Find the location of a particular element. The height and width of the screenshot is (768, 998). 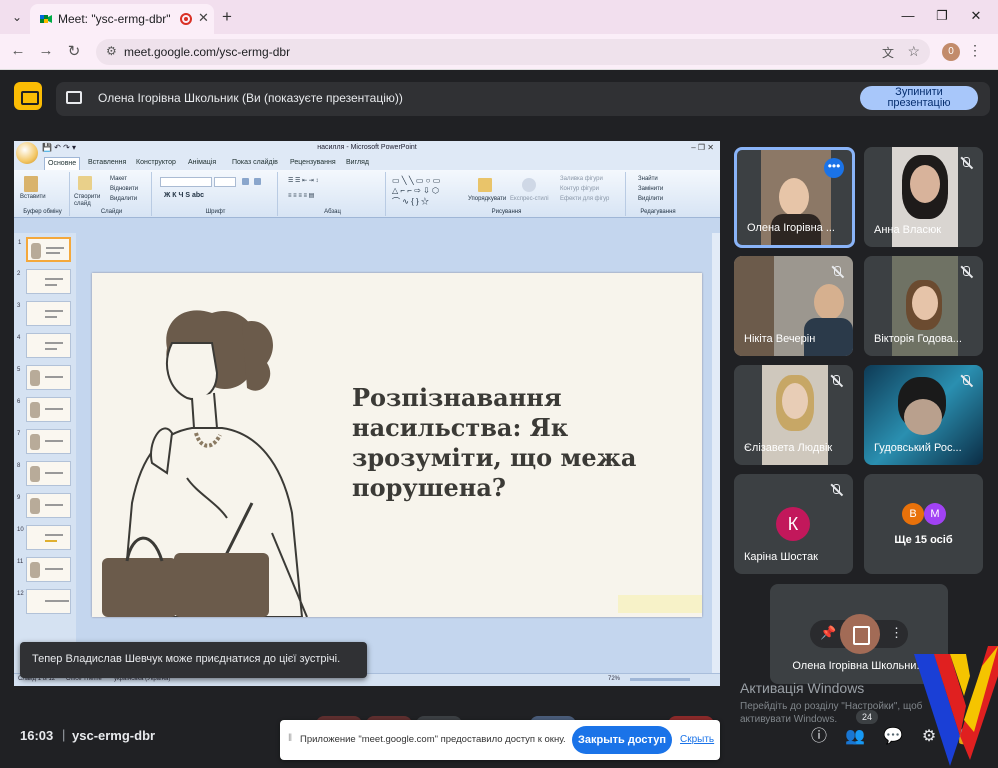

slide-thumbnail: 1 is located at coordinates (44, 249).